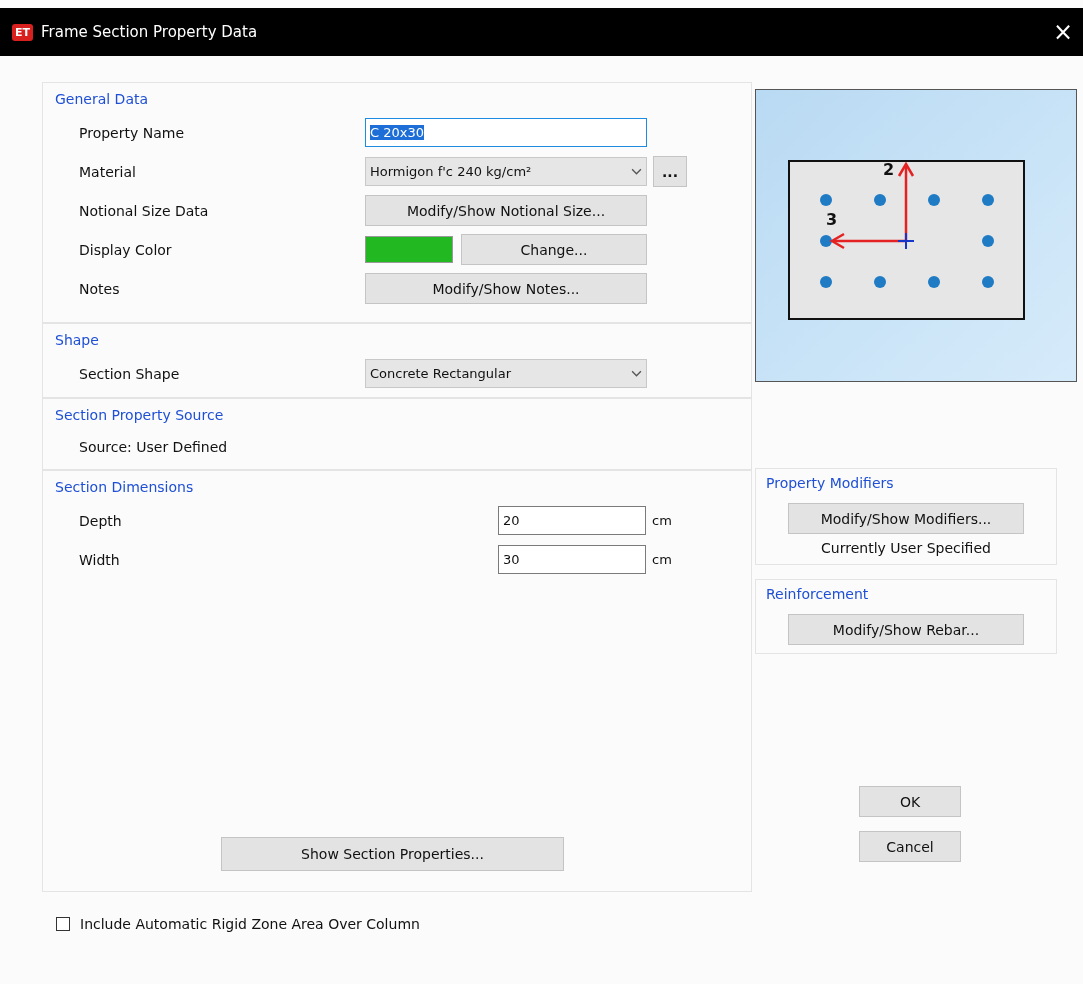 The height and width of the screenshot is (984, 1083). I want to click on app-logo-icon: ET, so click(23, 32).